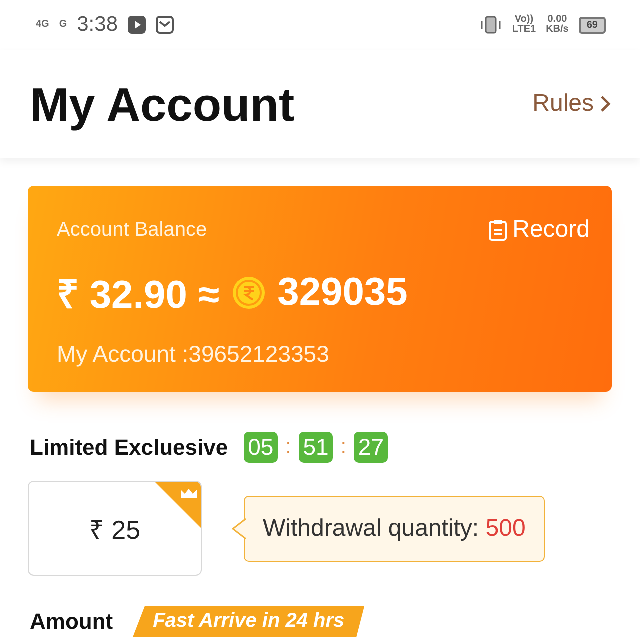 The image size is (640, 640). Describe the element at coordinates (261, 447) in the screenshot. I see `timer-digit: 05` at that location.